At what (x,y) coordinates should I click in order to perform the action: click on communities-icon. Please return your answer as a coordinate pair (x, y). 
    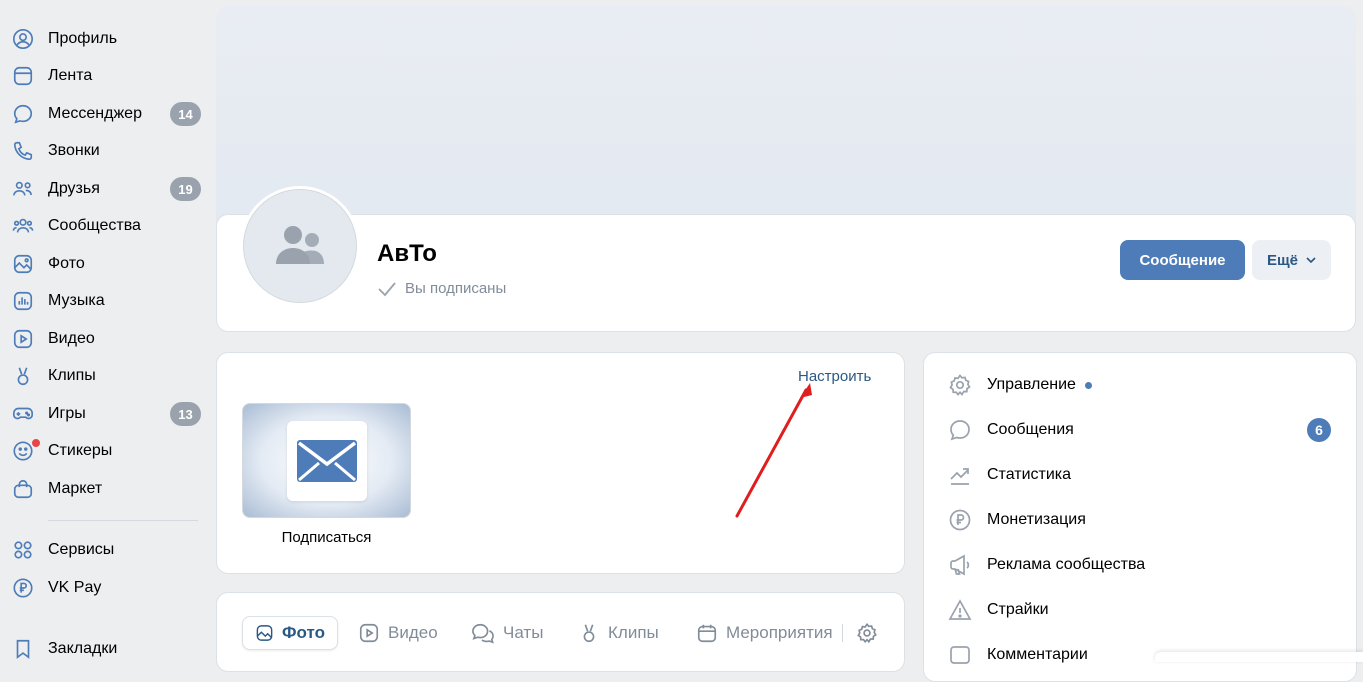
    Looking at the image, I should click on (23, 226).